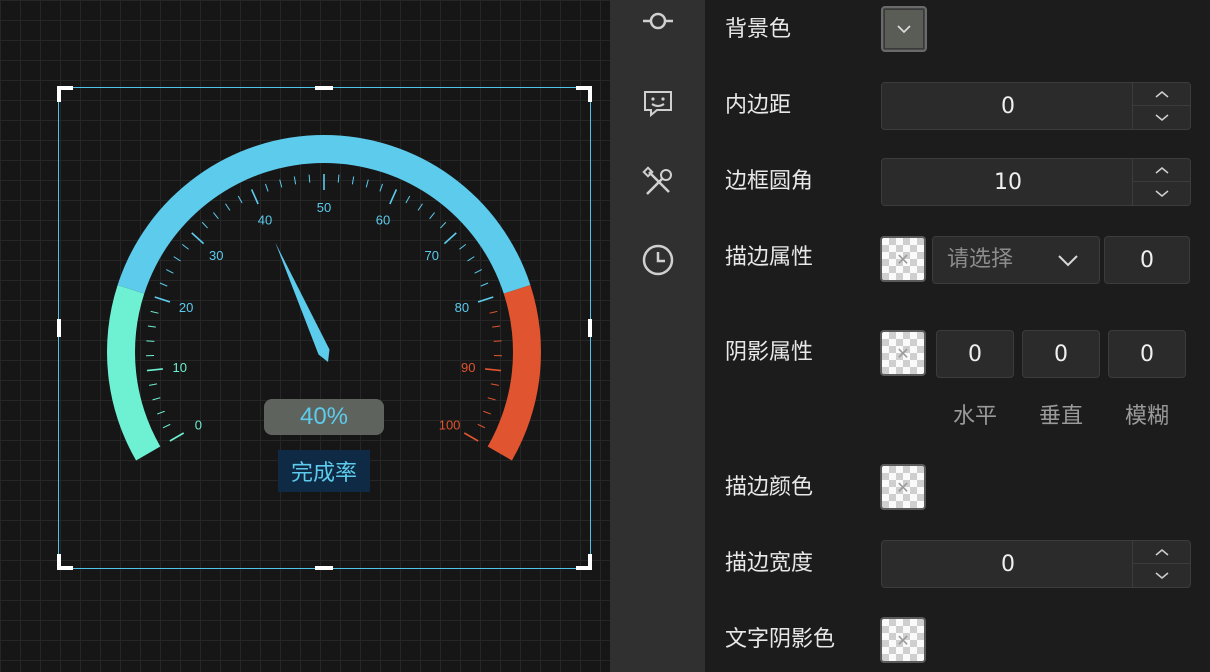 The width and height of the screenshot is (1210, 672). I want to click on padding-label: 内边距, so click(758, 105).